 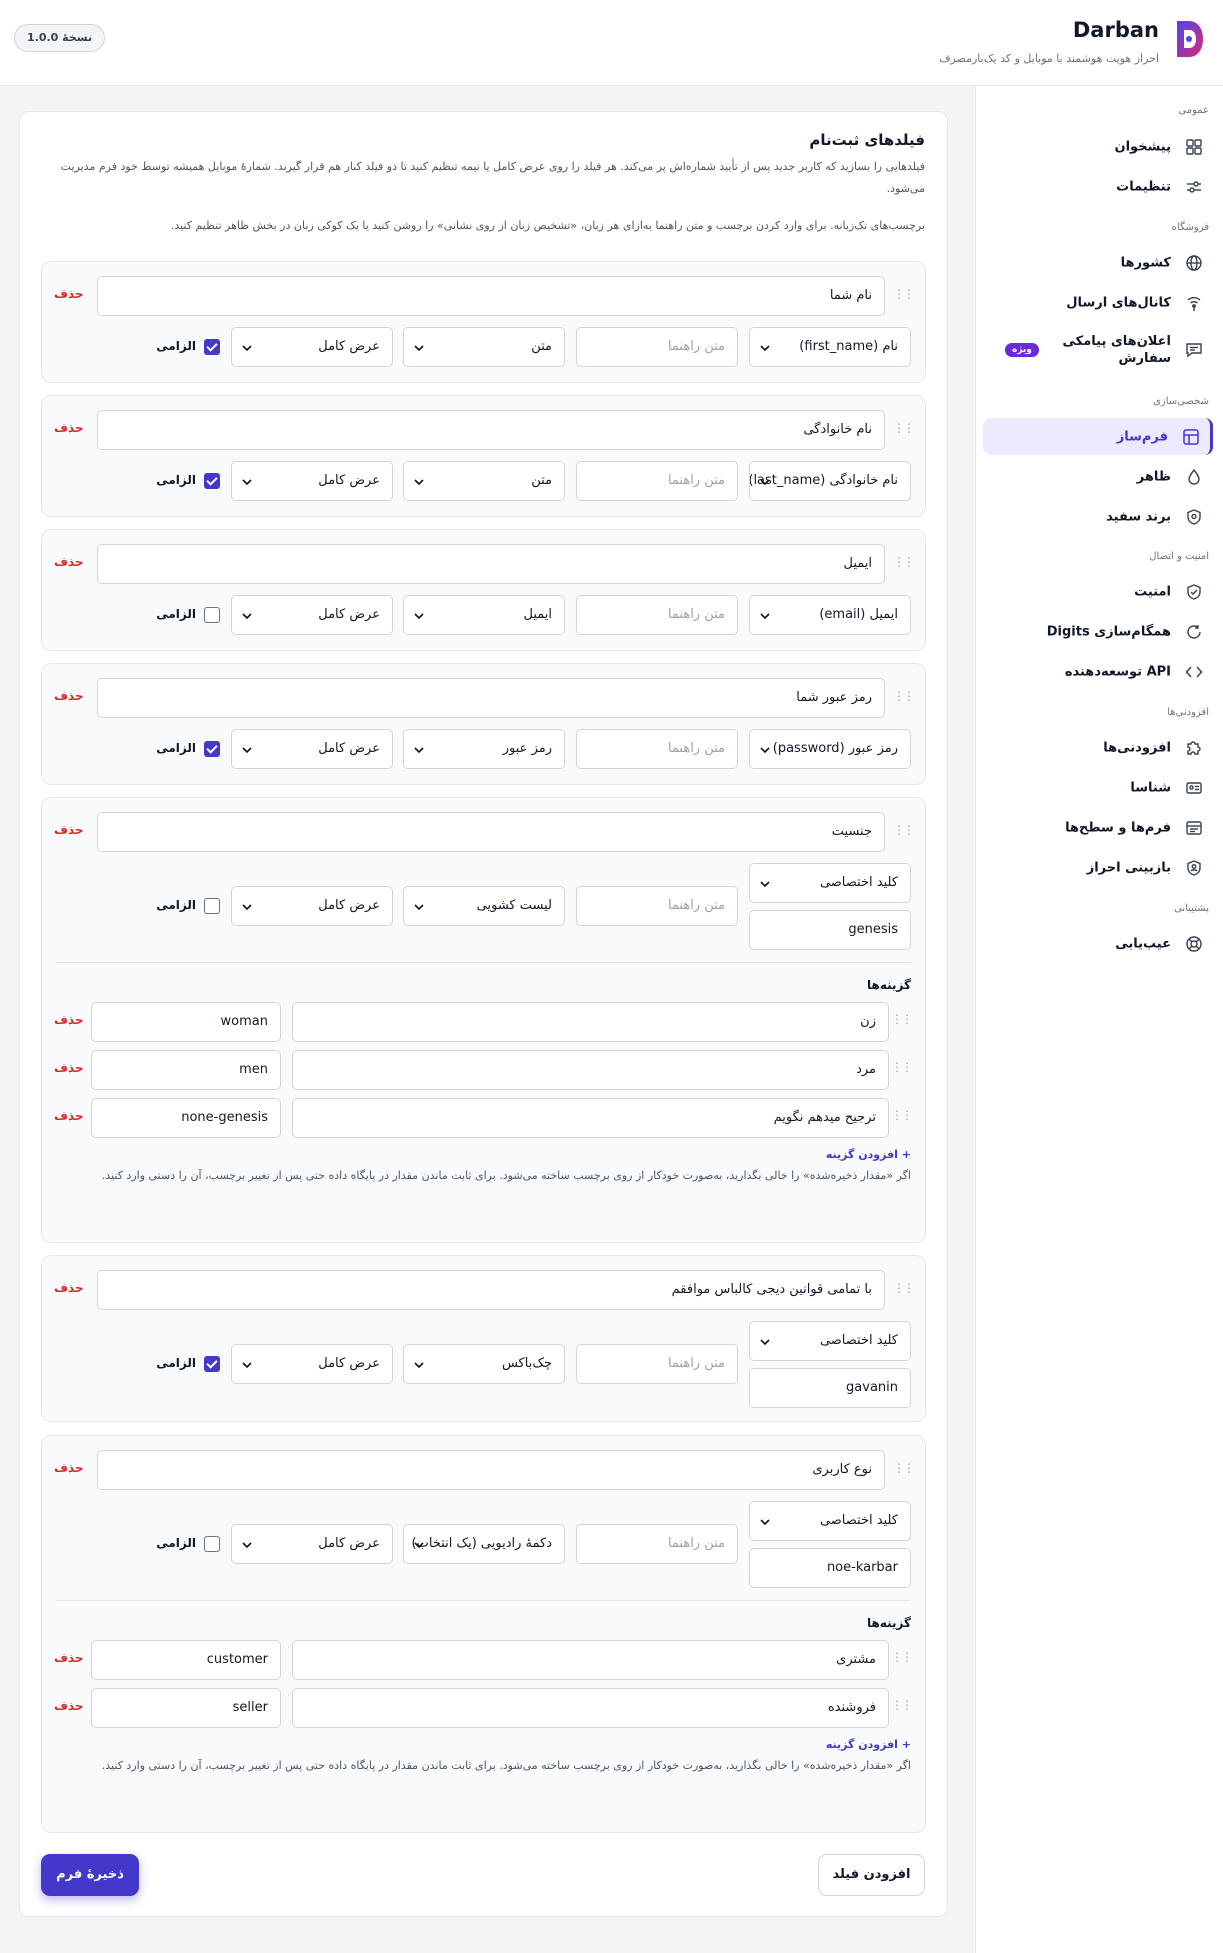 I want to click on field-label-input: با تمامی قوانین دیجی کالباس موافقم, so click(x=491, y=1290).